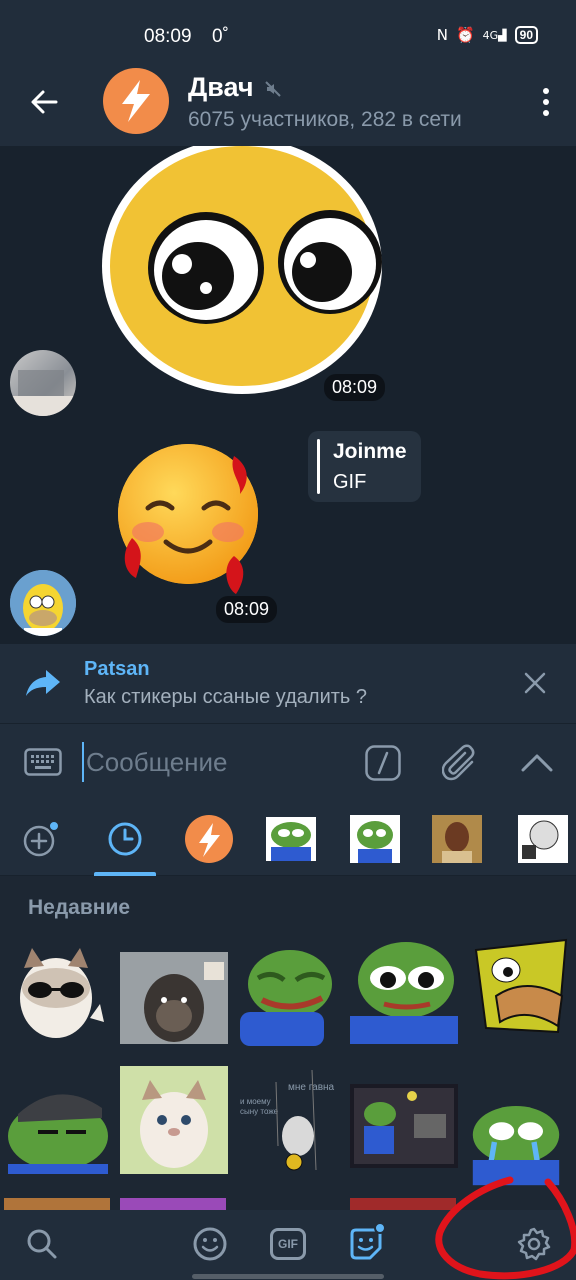 The image size is (576, 1280). Describe the element at coordinates (383, 763) in the screenshot. I see `bot-commands-icon` at that location.